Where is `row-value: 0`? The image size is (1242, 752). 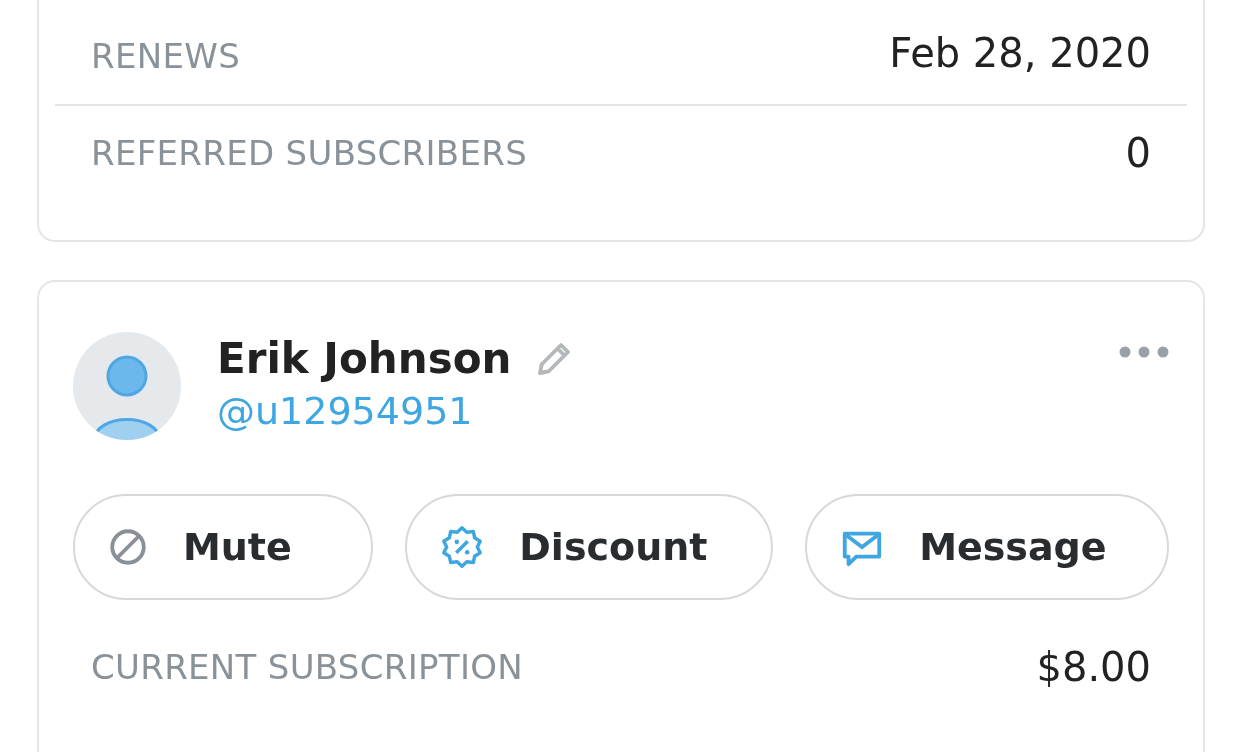 row-value: 0 is located at coordinates (1138, 153).